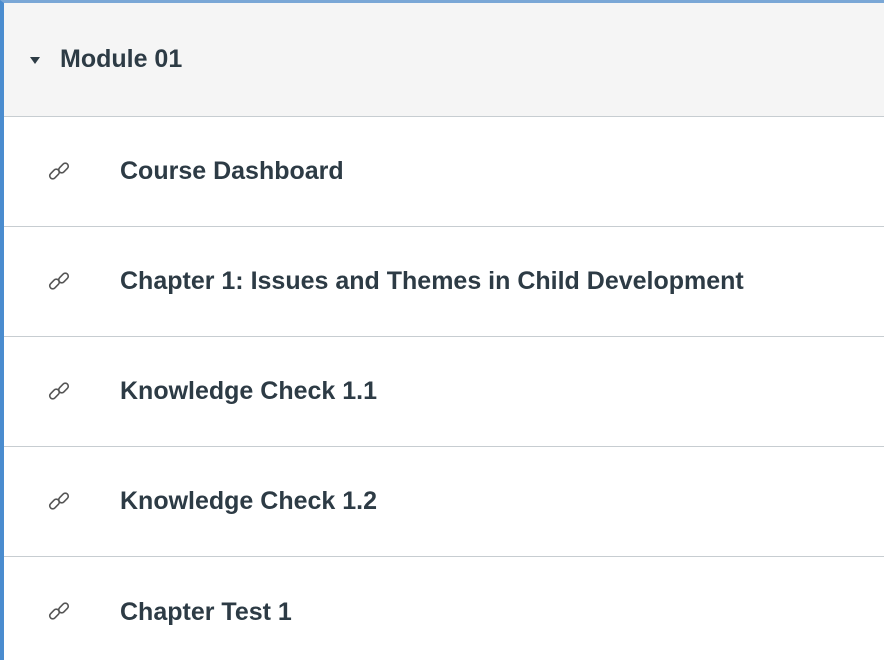  Describe the element at coordinates (35, 60) in the screenshot. I see `caret-down-icon` at that location.